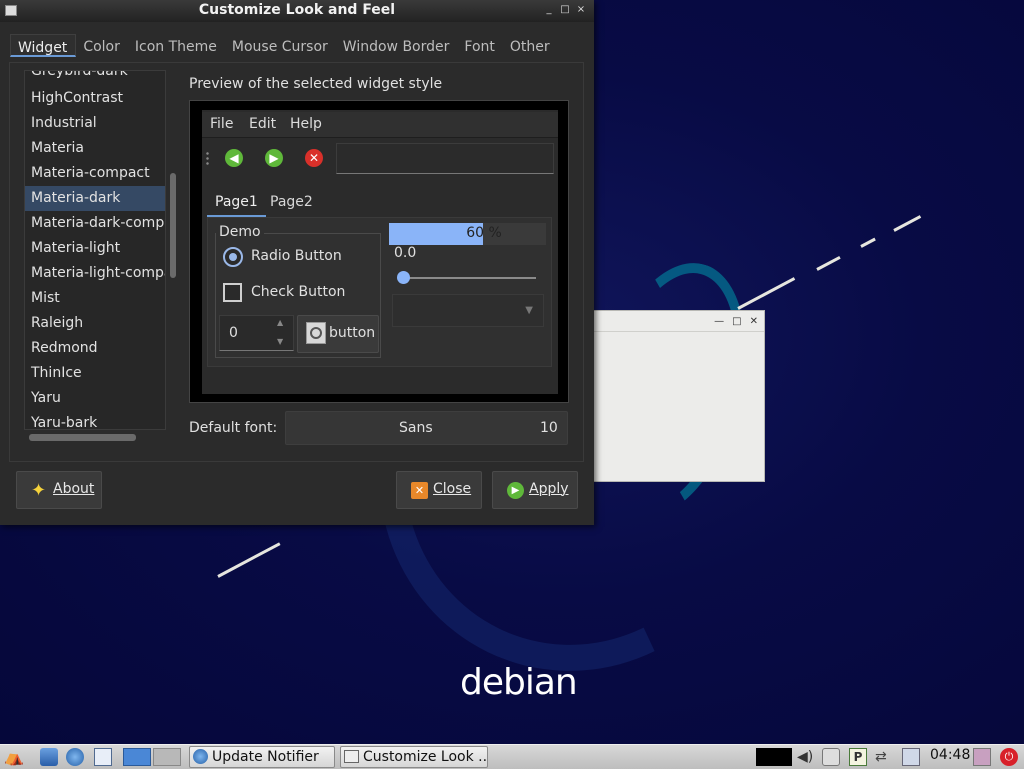 This screenshot has height=769, width=1024. Describe the element at coordinates (43, 45) in the screenshot. I see `tab-widget: Widget` at that location.